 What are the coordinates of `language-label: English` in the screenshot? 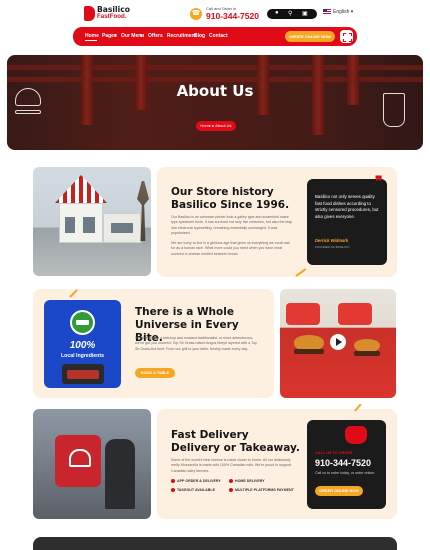 It's located at (341, 12).